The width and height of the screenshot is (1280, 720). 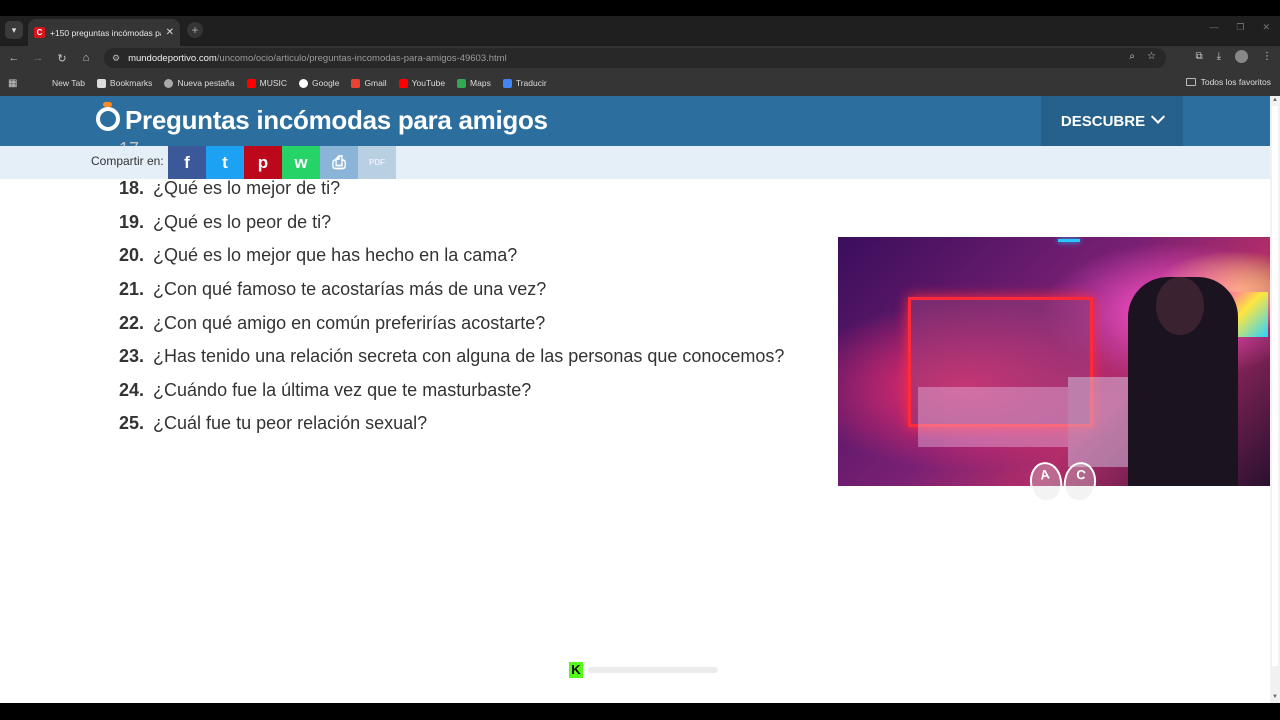 I want to click on toolbar-right-icons: ⧉ ⤓ ⋮, so click(x=1233, y=56).